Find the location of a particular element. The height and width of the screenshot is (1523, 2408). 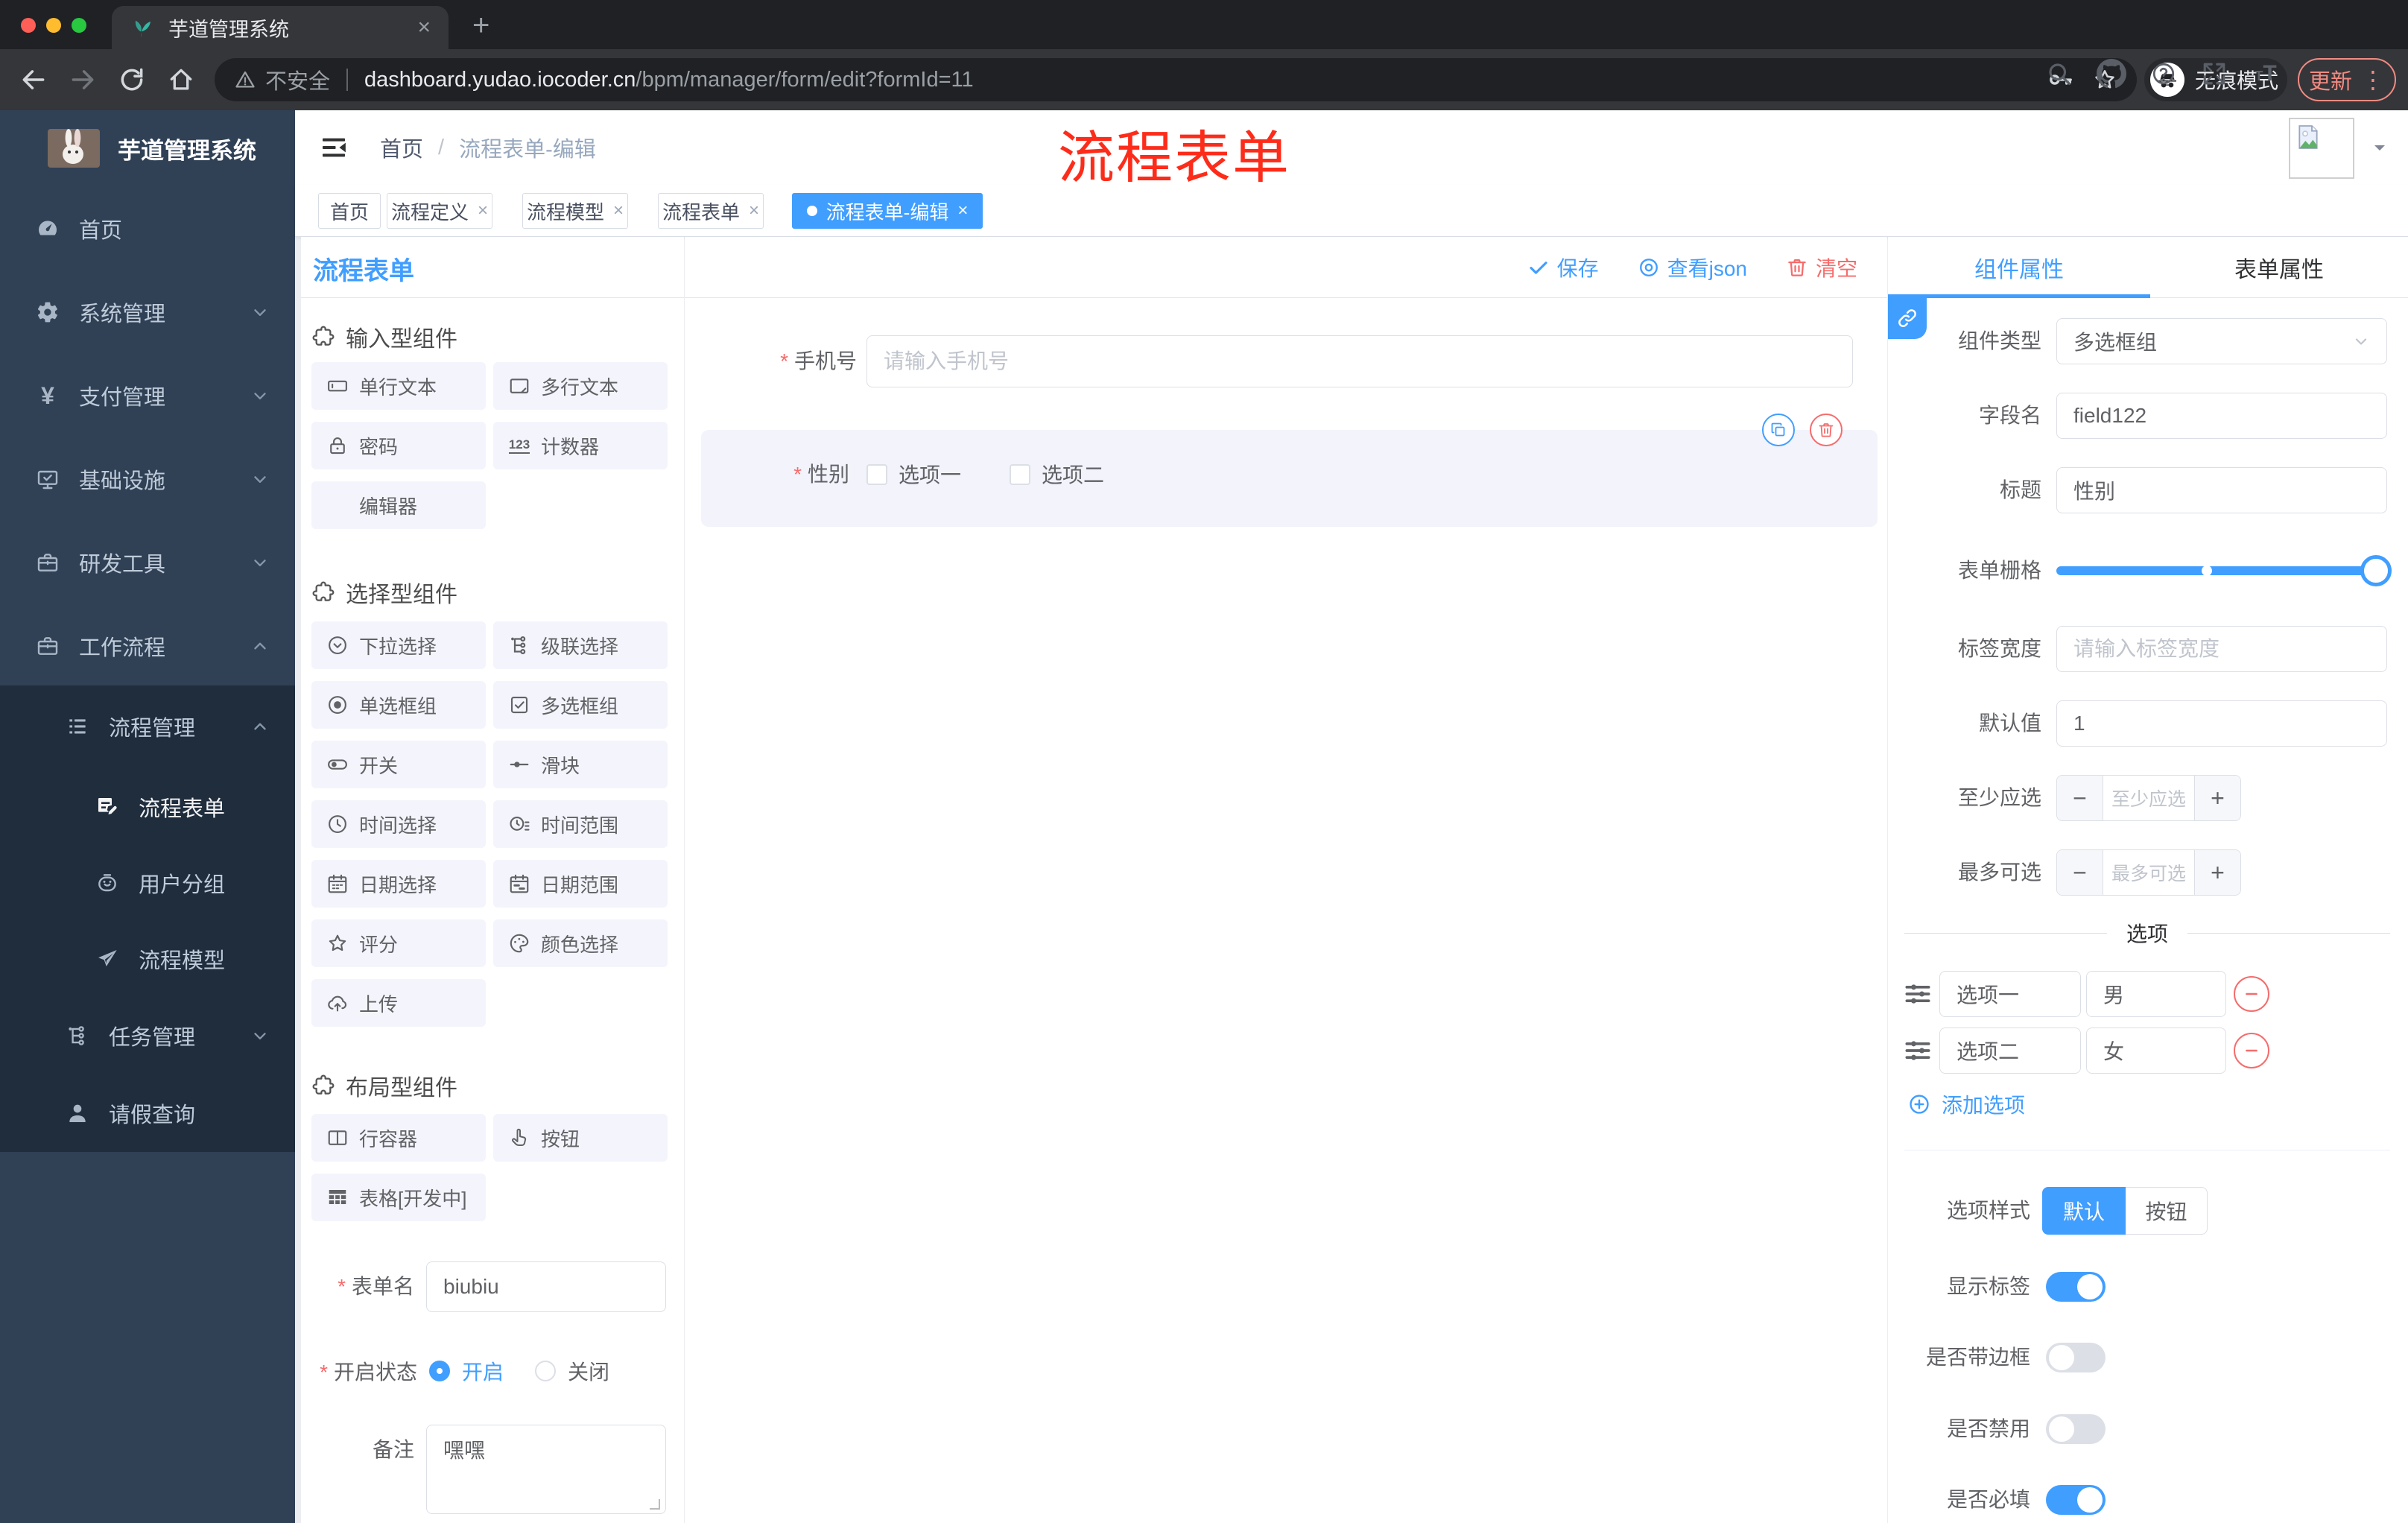

palette-item-editor: 编辑器 is located at coordinates (398, 505).